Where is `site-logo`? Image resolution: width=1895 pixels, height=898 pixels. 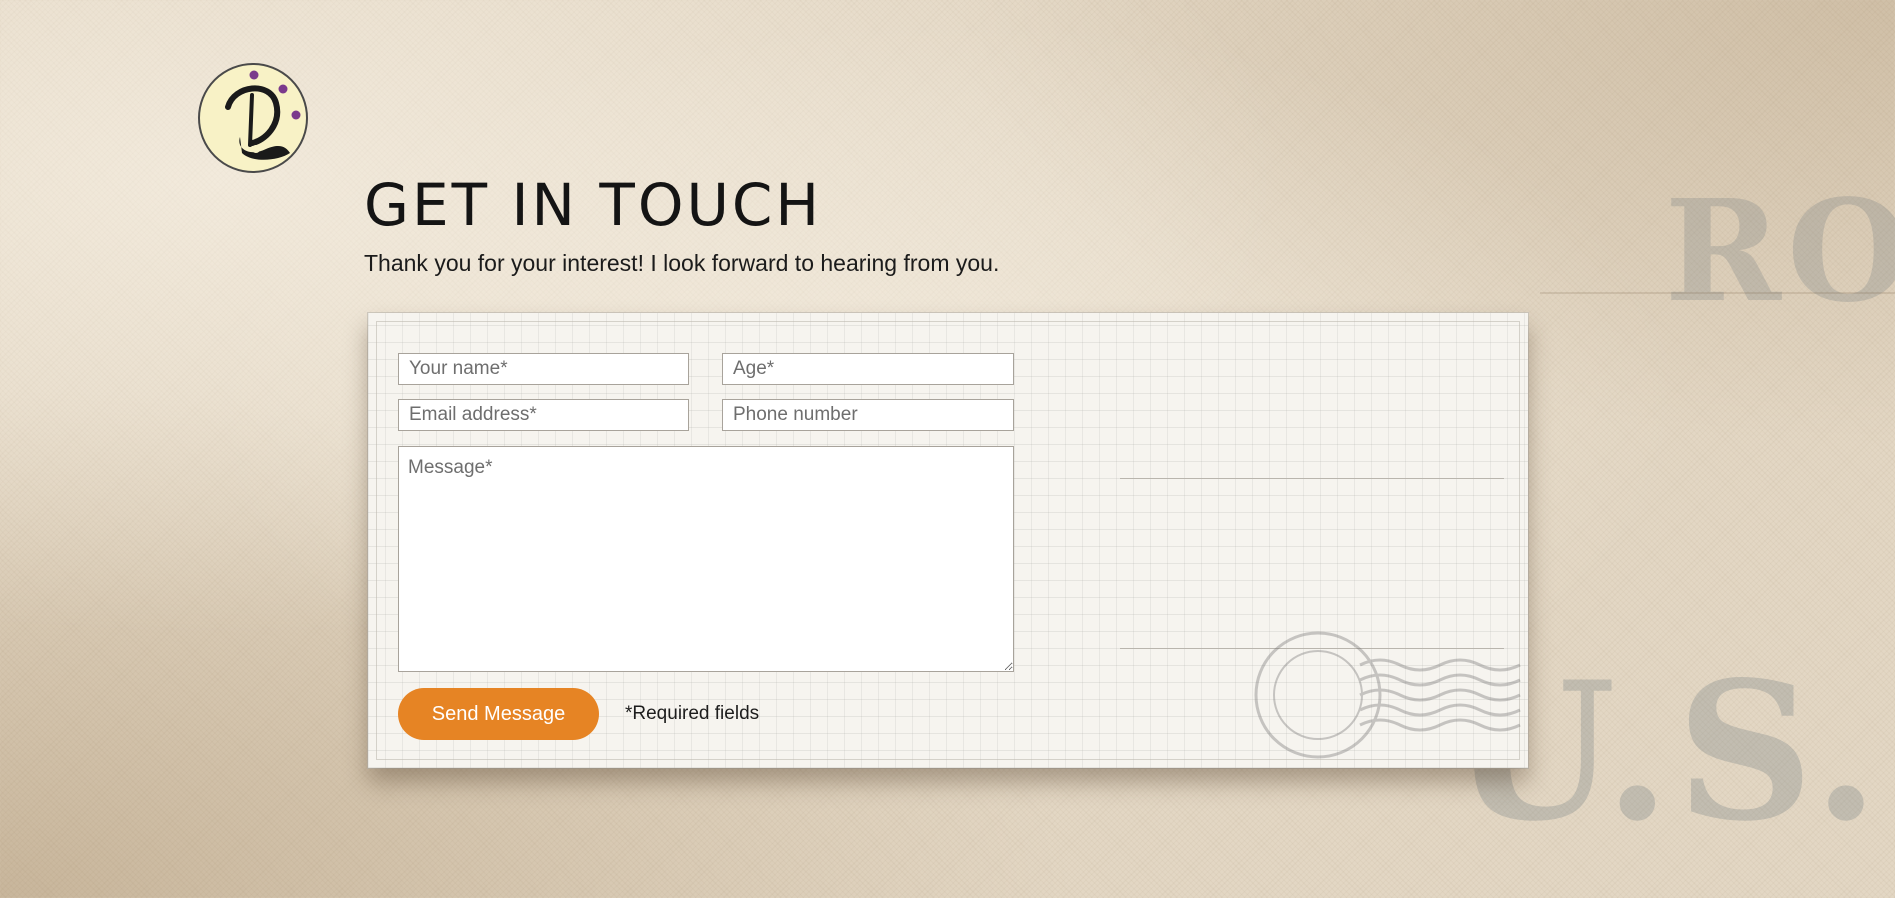 site-logo is located at coordinates (253, 118).